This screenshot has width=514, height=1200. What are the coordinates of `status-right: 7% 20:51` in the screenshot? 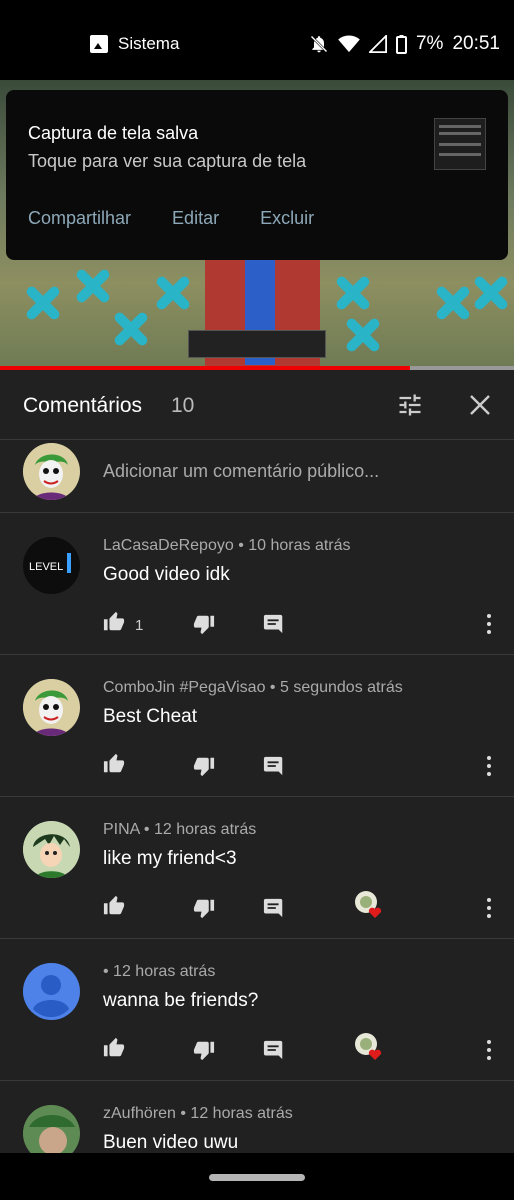 It's located at (404, 44).